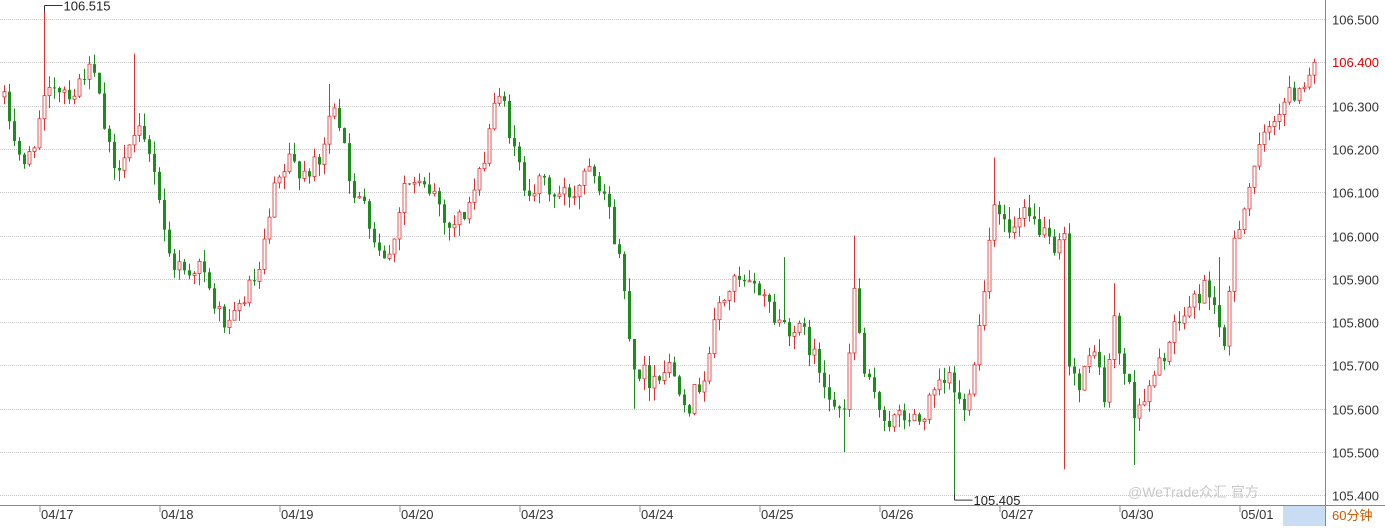 The width and height of the screenshot is (1385, 531). What do you see at coordinates (777, 514) in the screenshot?
I see `x-tick-label: 04/25` at bounding box center [777, 514].